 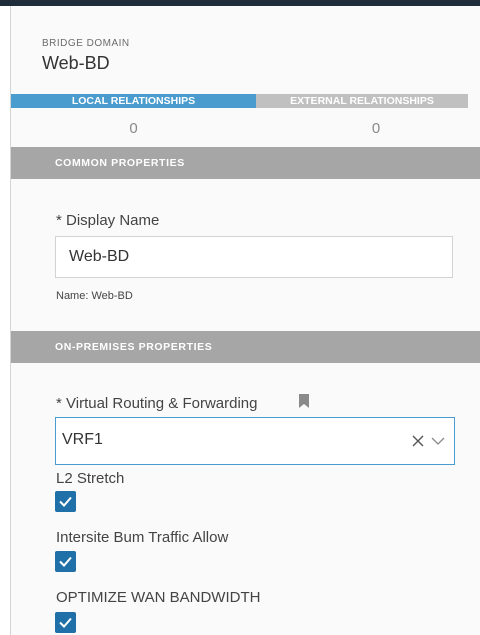 I want to click on tab-local-label: LOCAL RELATIONSHIPS, so click(x=133, y=101).